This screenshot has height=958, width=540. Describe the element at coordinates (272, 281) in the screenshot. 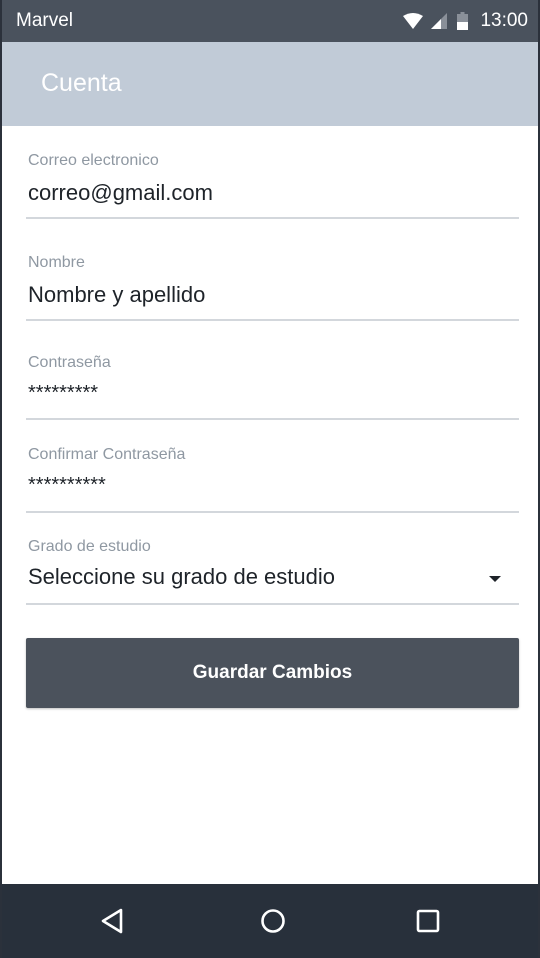

I see `name-field: Nombre Nombre y apellido` at that location.